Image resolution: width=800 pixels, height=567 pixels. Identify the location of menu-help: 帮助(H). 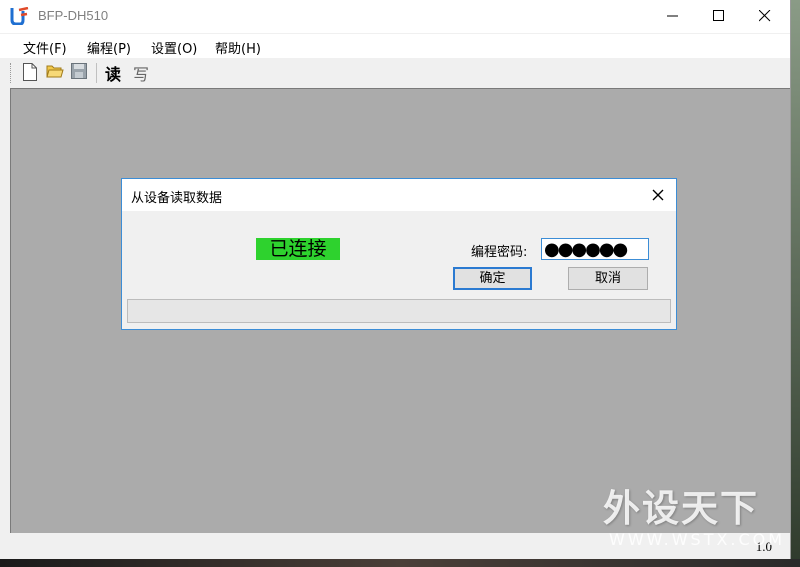
(238, 47).